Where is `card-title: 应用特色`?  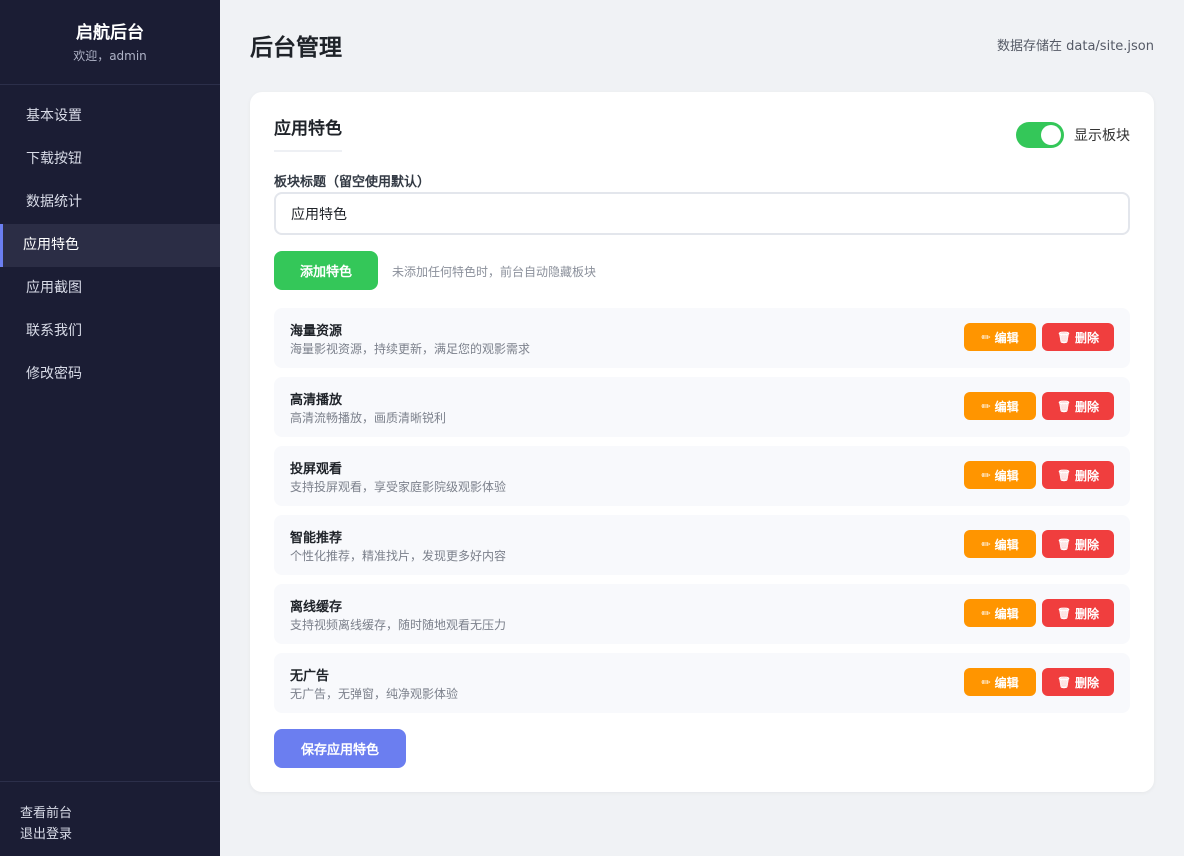
card-title: 应用特色 is located at coordinates (308, 135).